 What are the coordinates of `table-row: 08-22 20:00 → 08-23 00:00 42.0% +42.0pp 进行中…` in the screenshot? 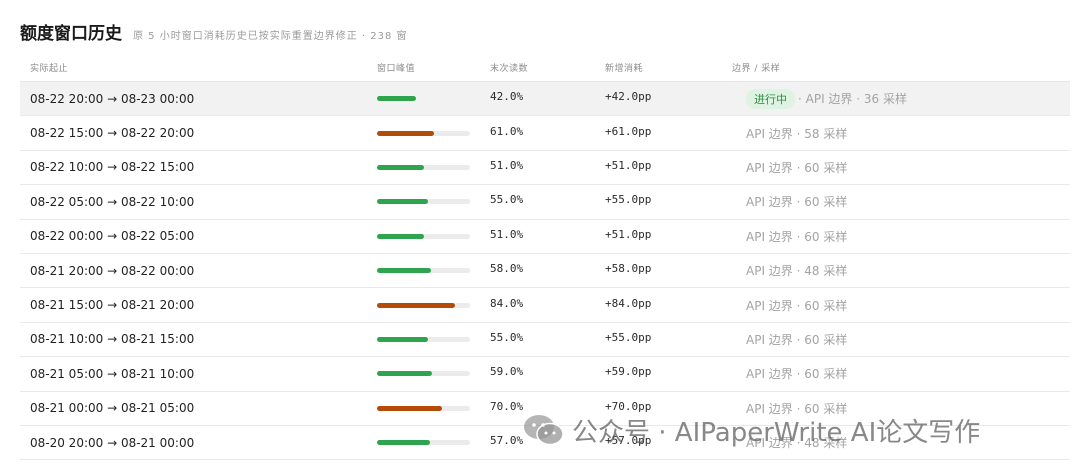 It's located at (545, 99).